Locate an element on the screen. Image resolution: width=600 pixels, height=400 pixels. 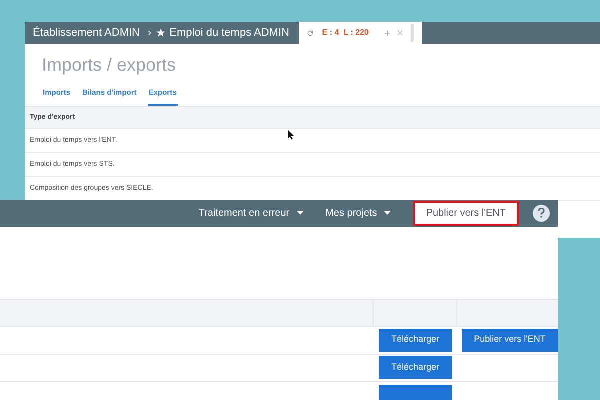
breadcrumb-item: Emploi du temps ADMIN is located at coordinates (230, 33).